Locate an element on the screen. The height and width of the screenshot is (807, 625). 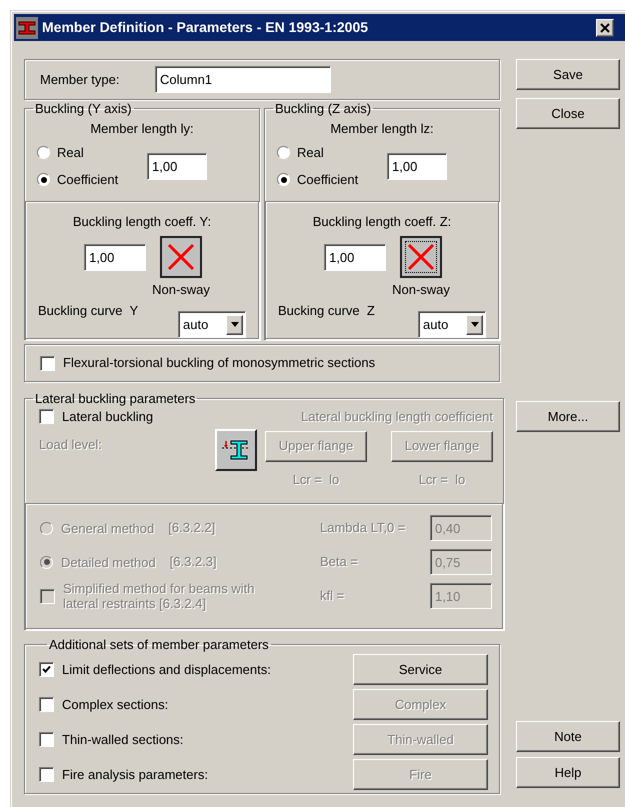
parameters-button: Service is located at coordinates (420, 669).